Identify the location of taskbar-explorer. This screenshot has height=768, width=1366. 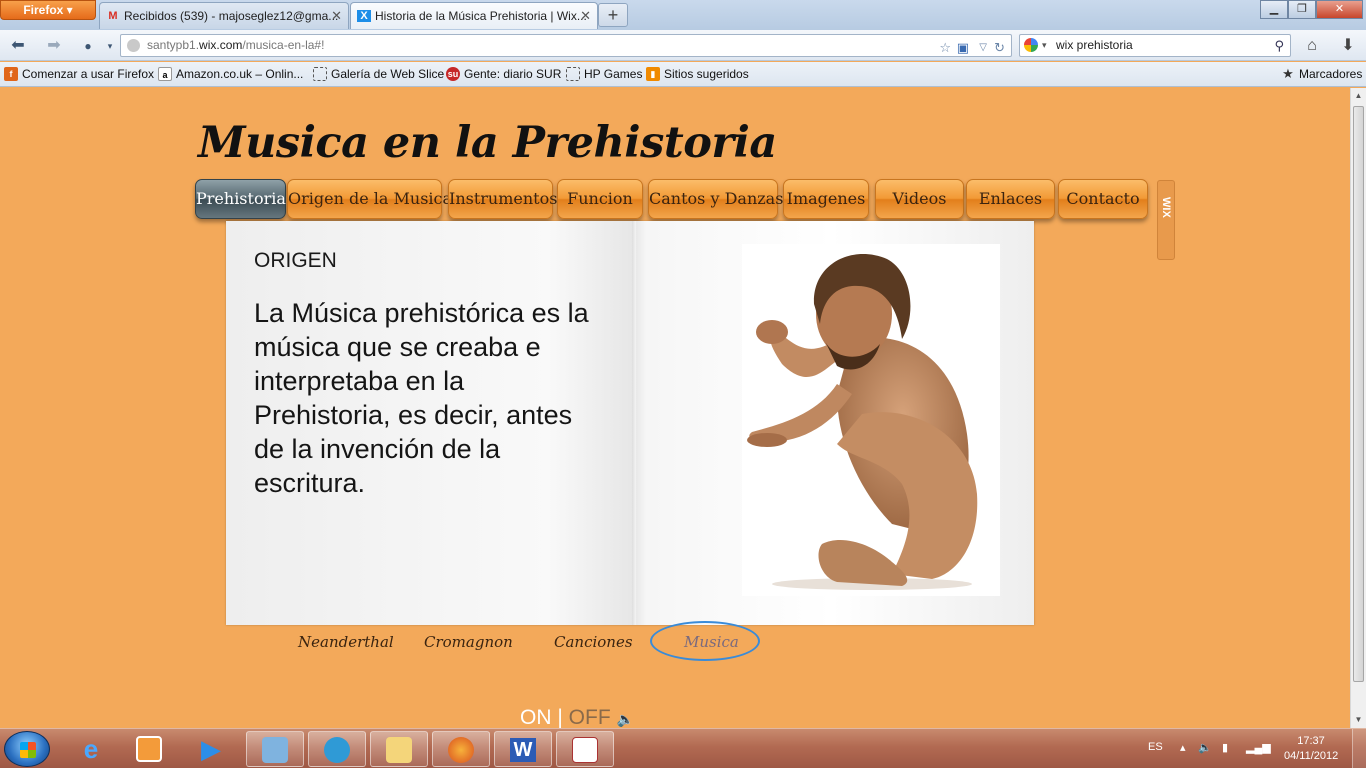
(399, 749).